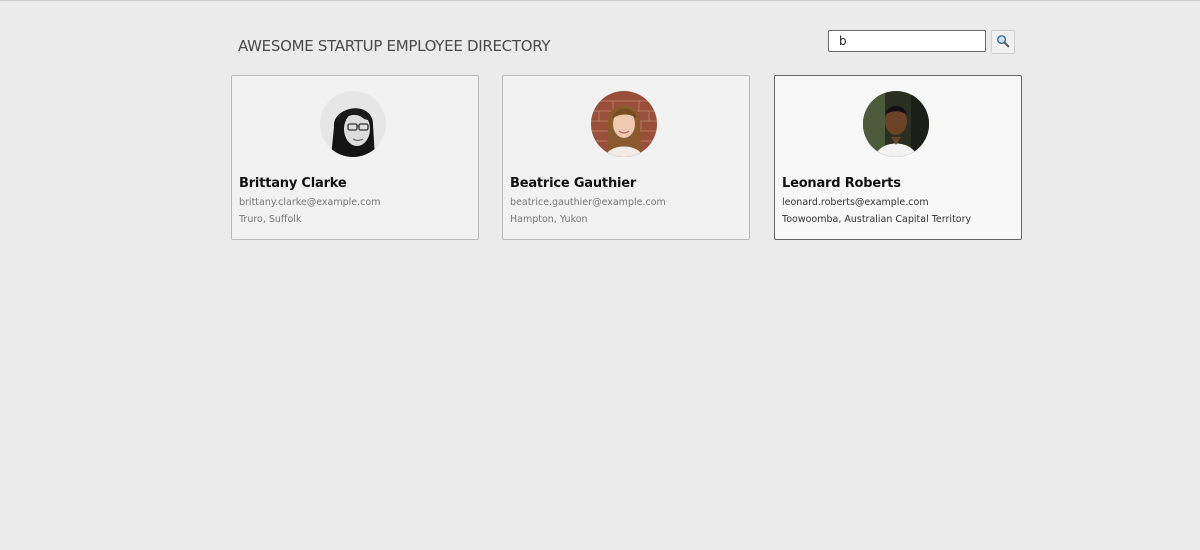 The image size is (1200, 550). I want to click on employee-name: Beatrice Gauthier, so click(573, 183).